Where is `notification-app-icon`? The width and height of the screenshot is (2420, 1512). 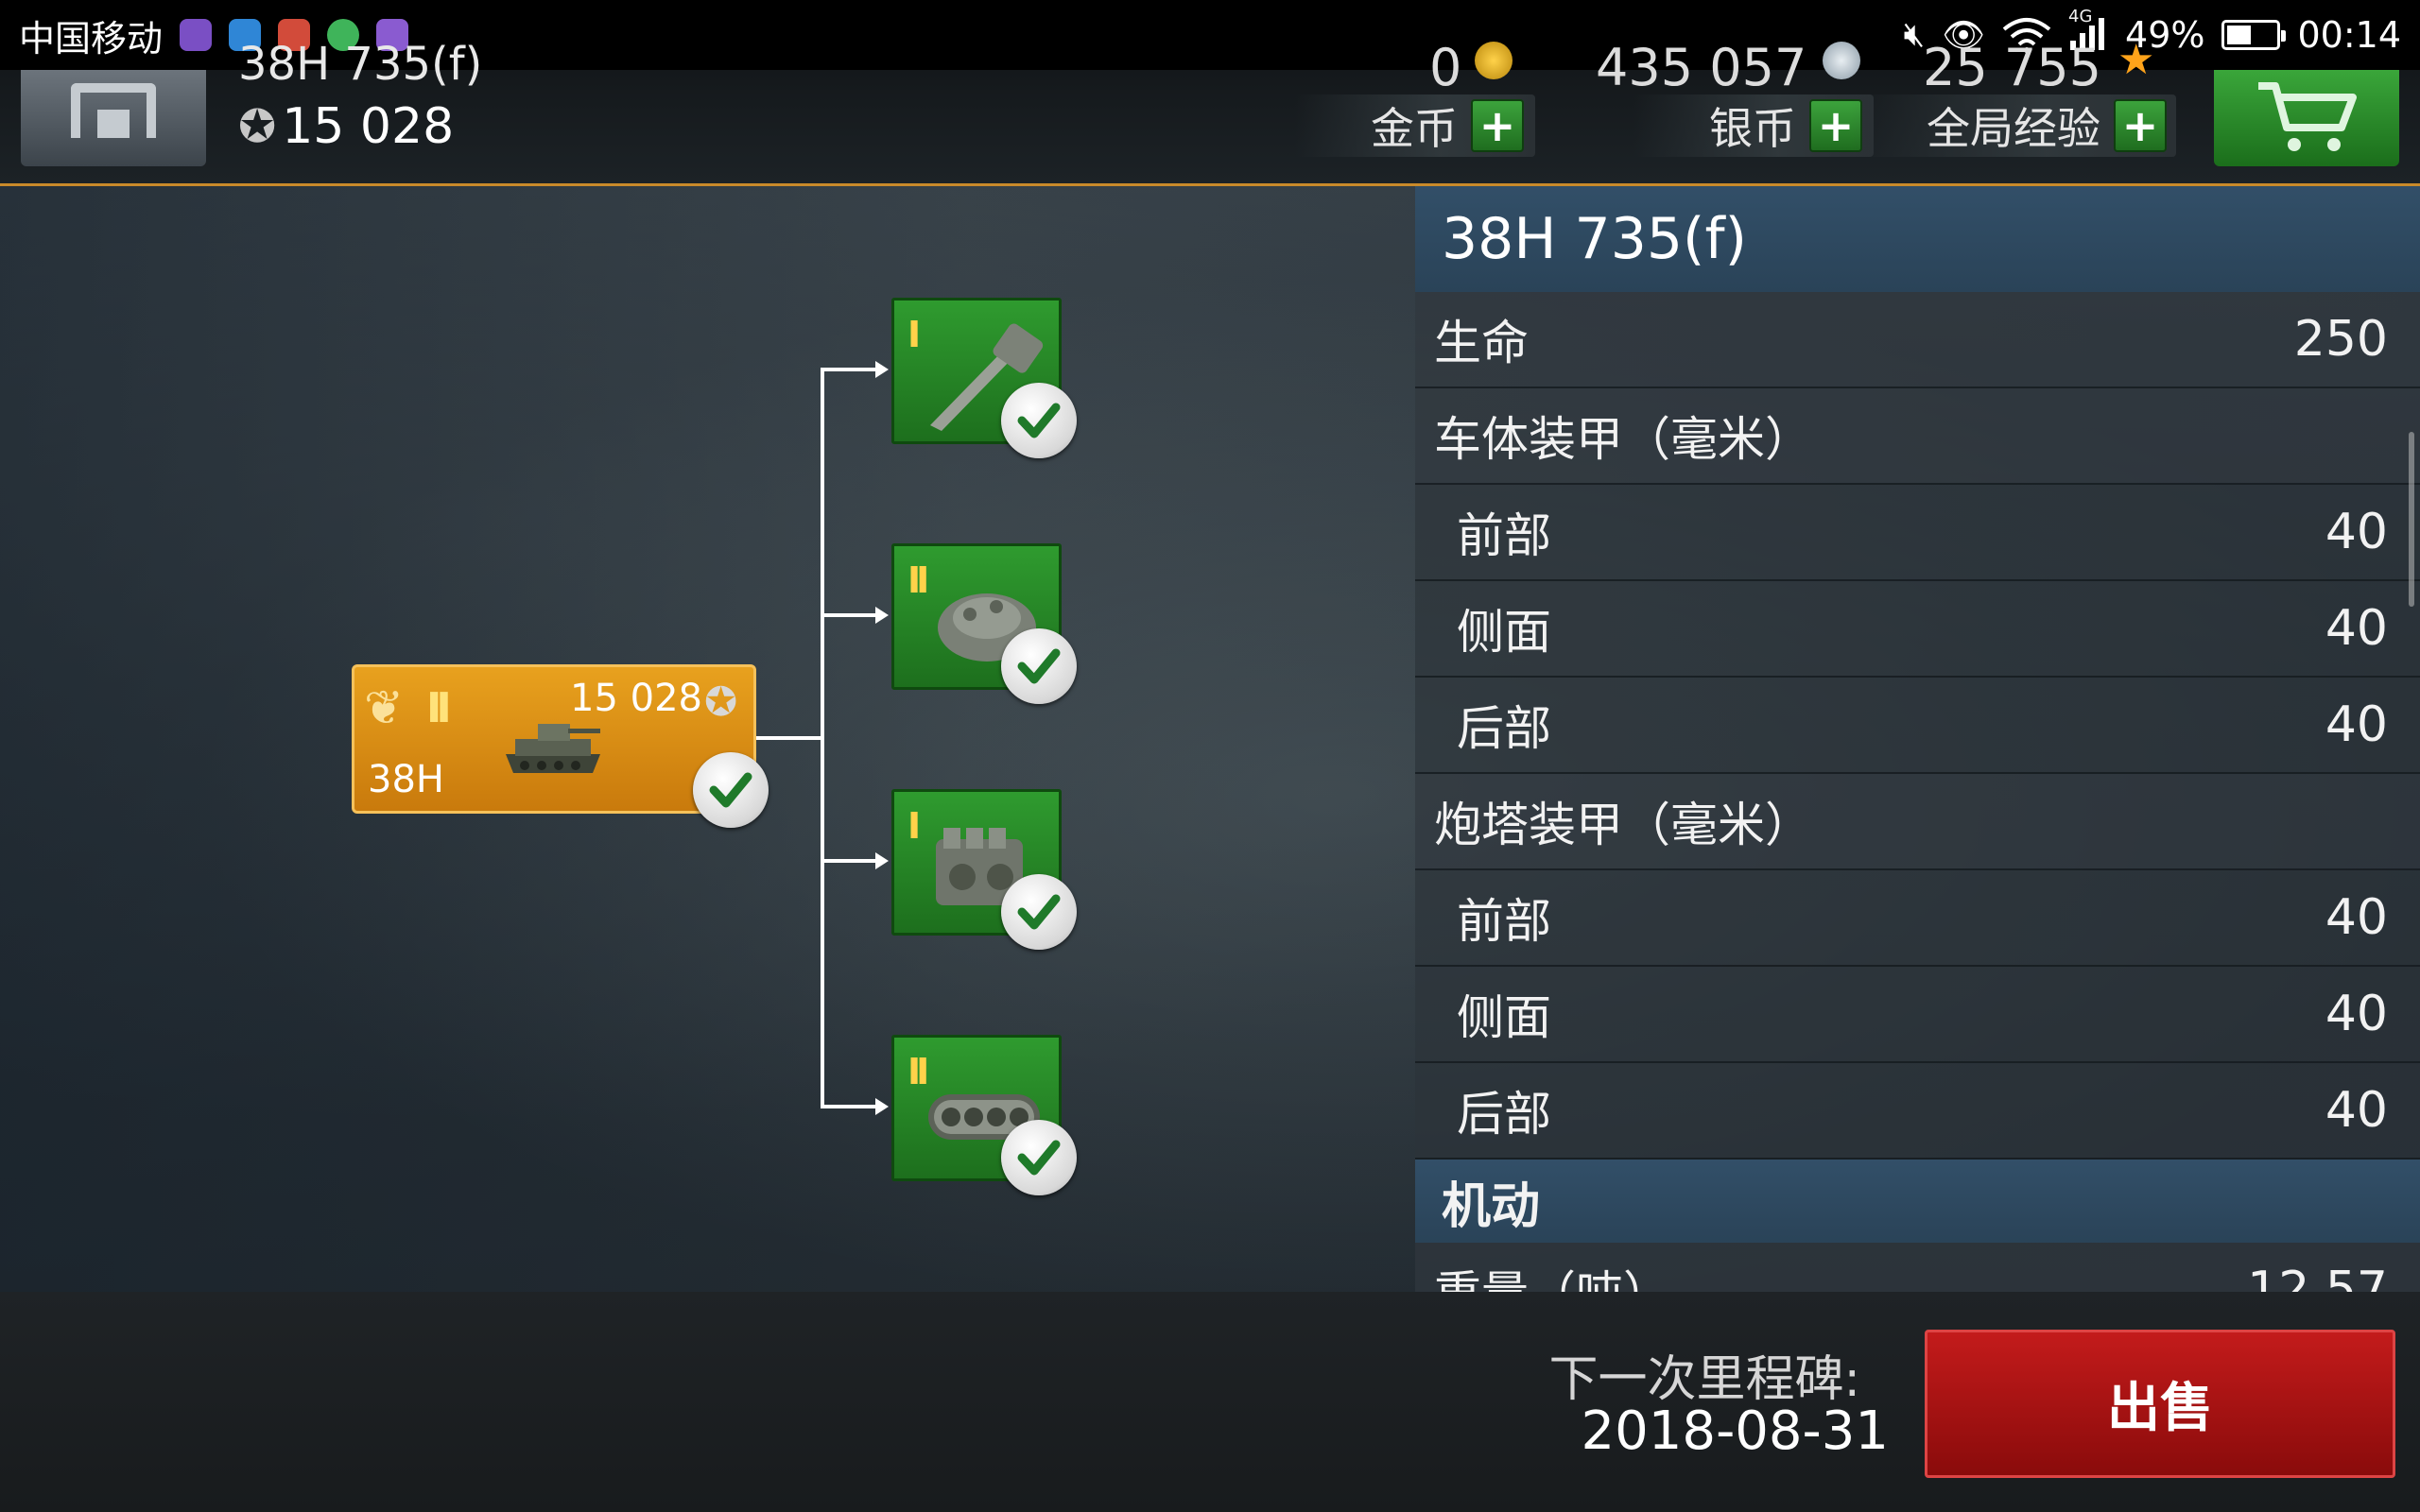
notification-app-icon is located at coordinates (196, 35).